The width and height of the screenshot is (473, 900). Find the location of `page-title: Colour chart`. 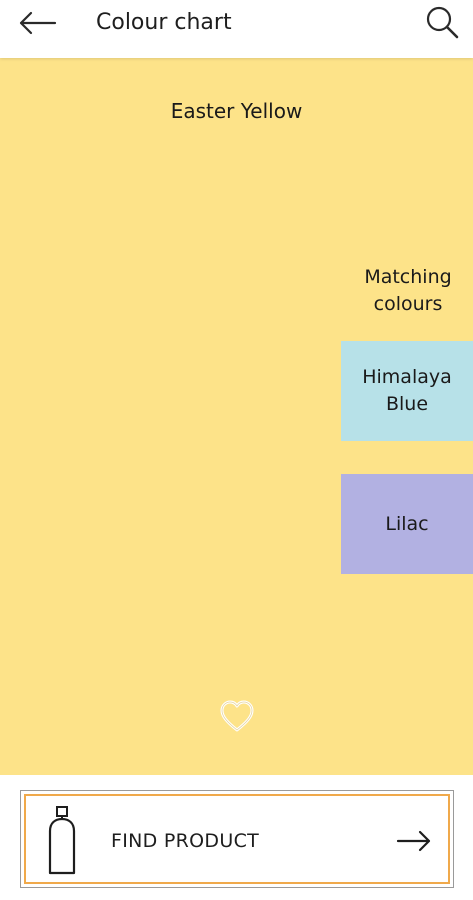

page-title: Colour chart is located at coordinates (164, 22).